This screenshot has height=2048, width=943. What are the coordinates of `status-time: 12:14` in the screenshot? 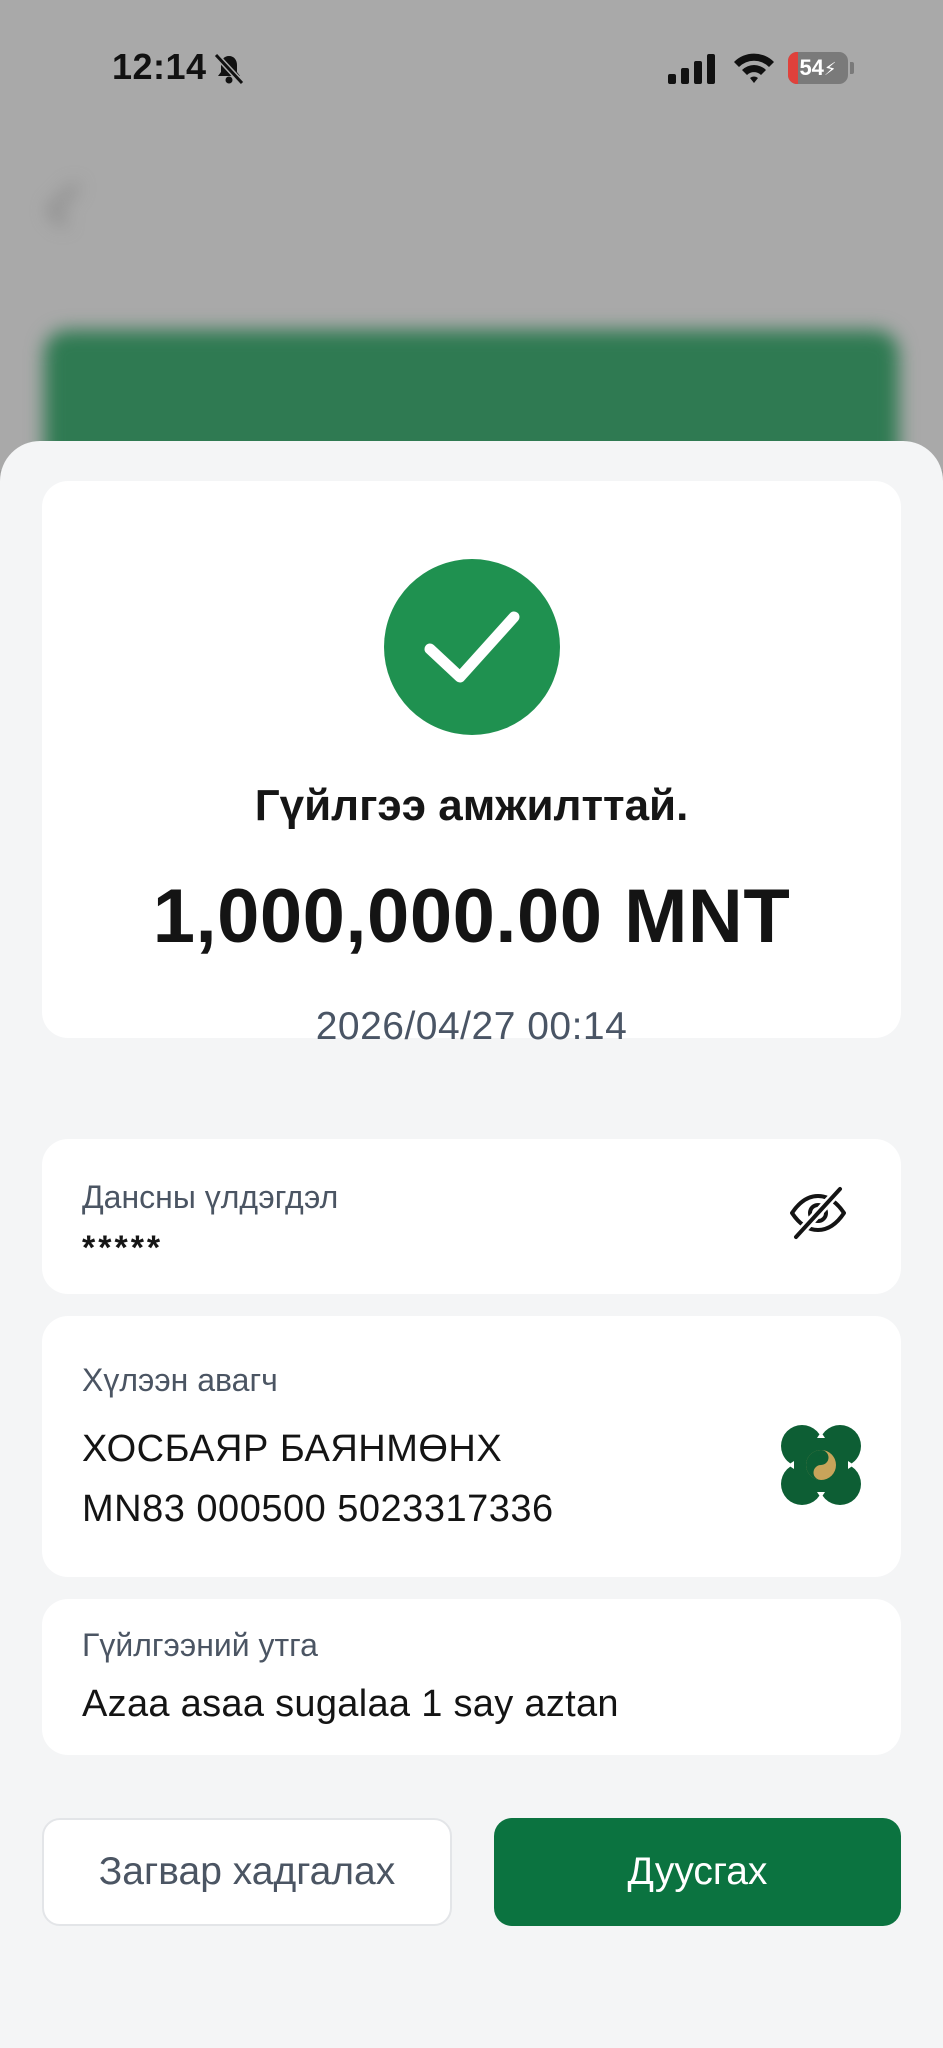 It's located at (159, 66).